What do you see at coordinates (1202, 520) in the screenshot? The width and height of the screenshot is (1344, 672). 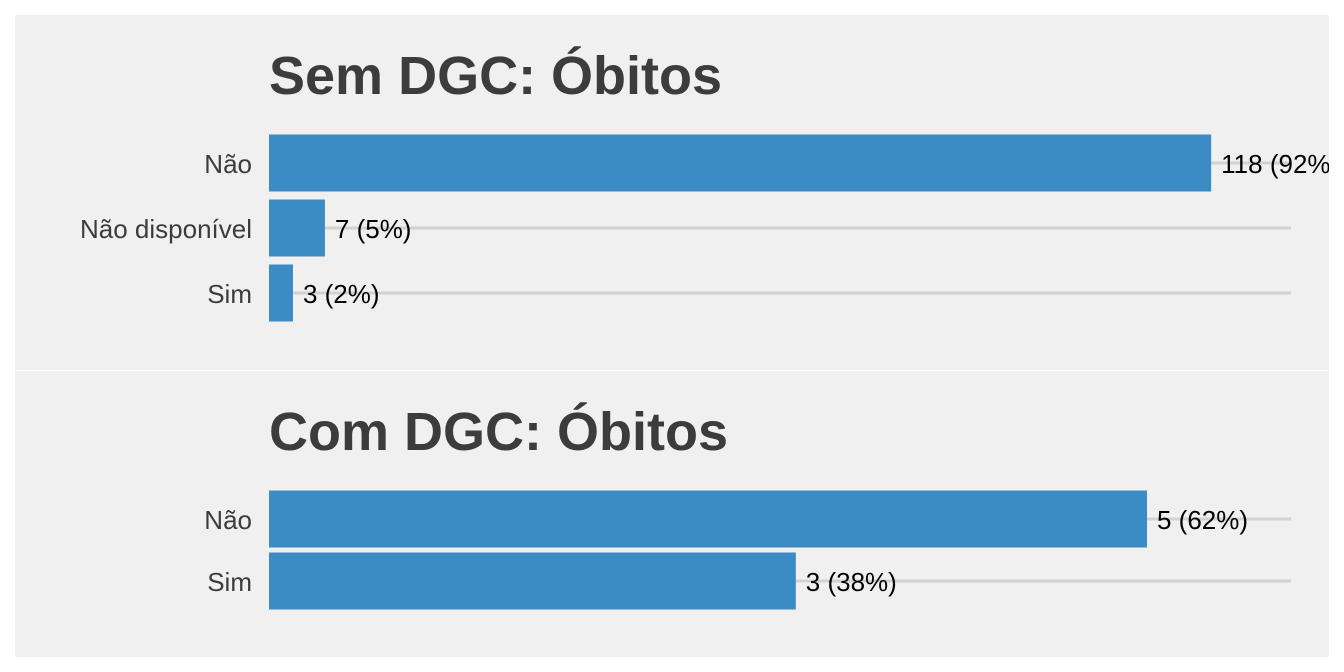 I see `data-label: 5 (62%)` at bounding box center [1202, 520].